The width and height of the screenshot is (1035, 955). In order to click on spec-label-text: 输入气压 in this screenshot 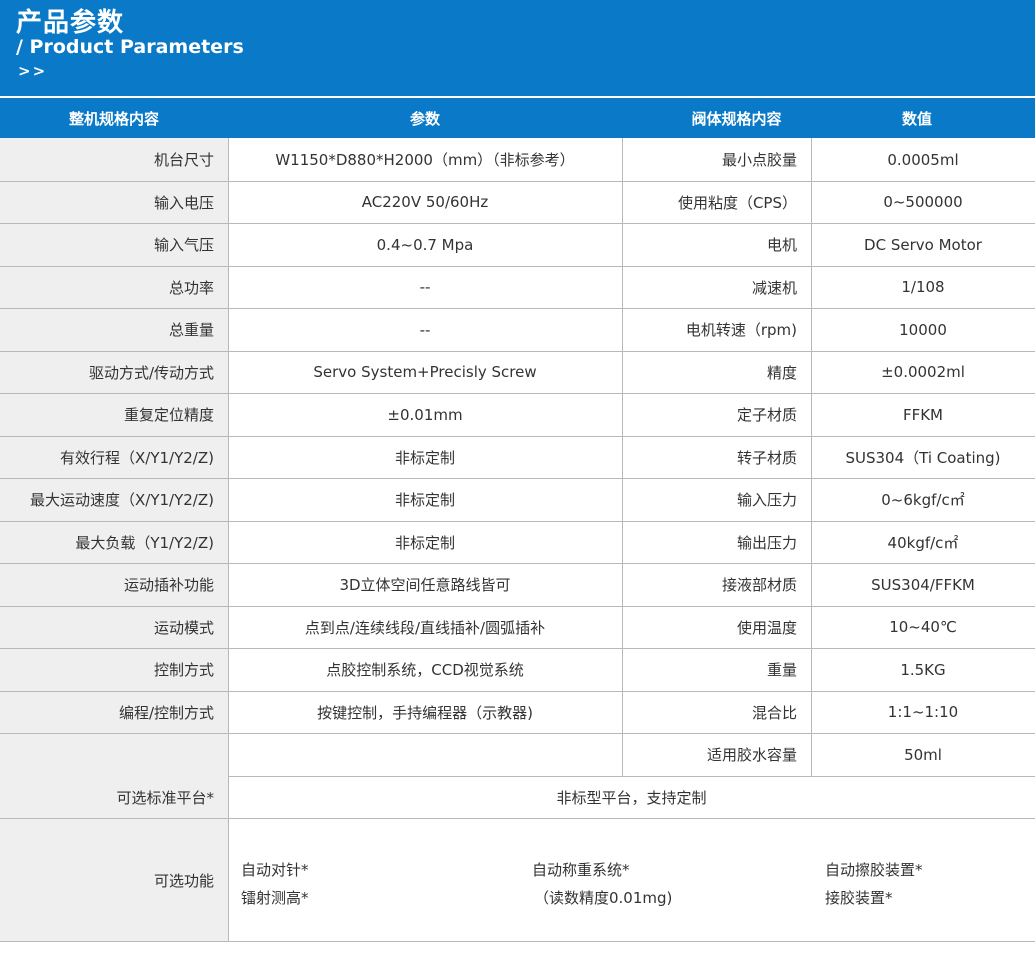, I will do `click(183, 245)`.